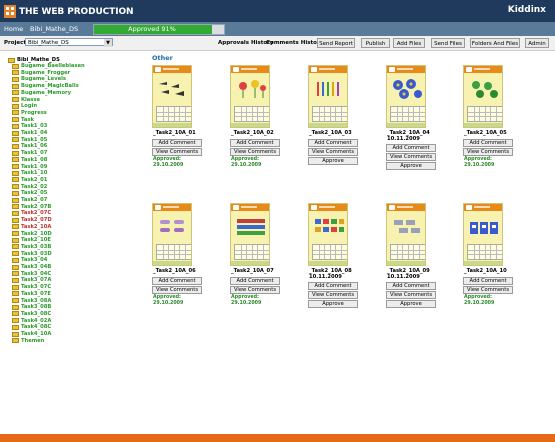 The width and height of the screenshot is (555, 442). I want to click on chevron-down-icon: ▼, so click(108, 43).